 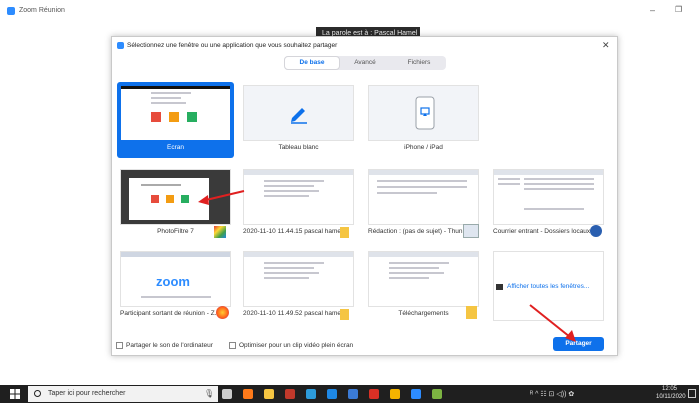 I want to click on chrome-icon, so click(x=395, y=394).